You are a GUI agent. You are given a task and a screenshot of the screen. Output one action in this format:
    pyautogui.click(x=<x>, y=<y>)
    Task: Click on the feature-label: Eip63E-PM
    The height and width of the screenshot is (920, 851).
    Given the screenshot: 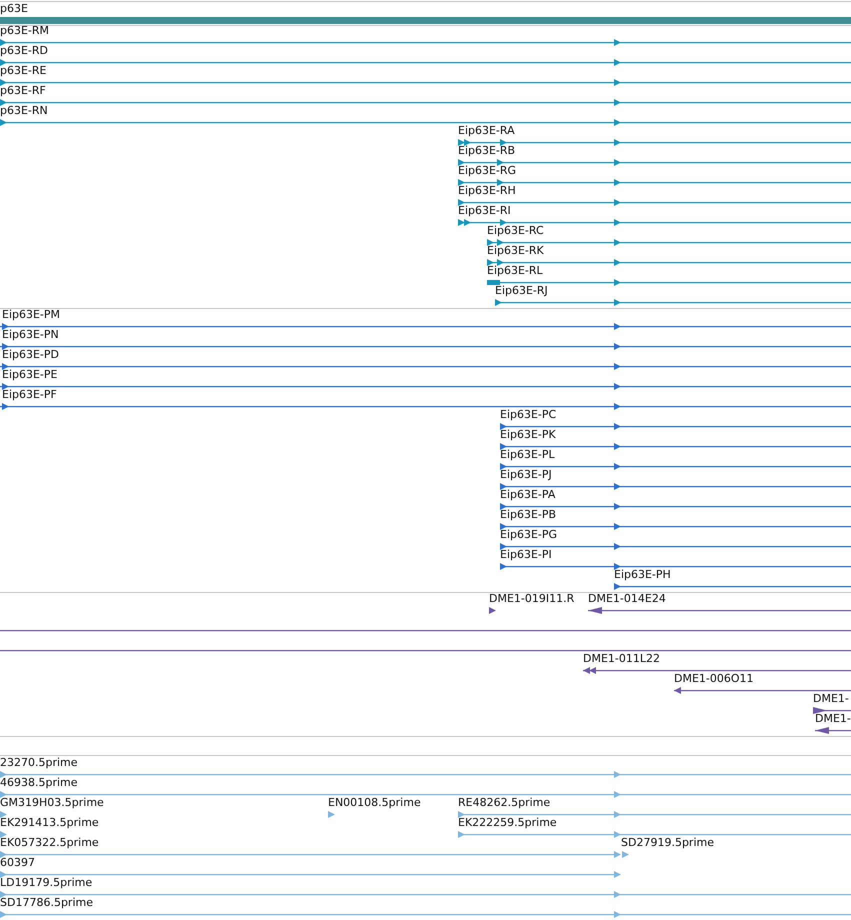 What is the action you would take?
    pyautogui.click(x=31, y=315)
    